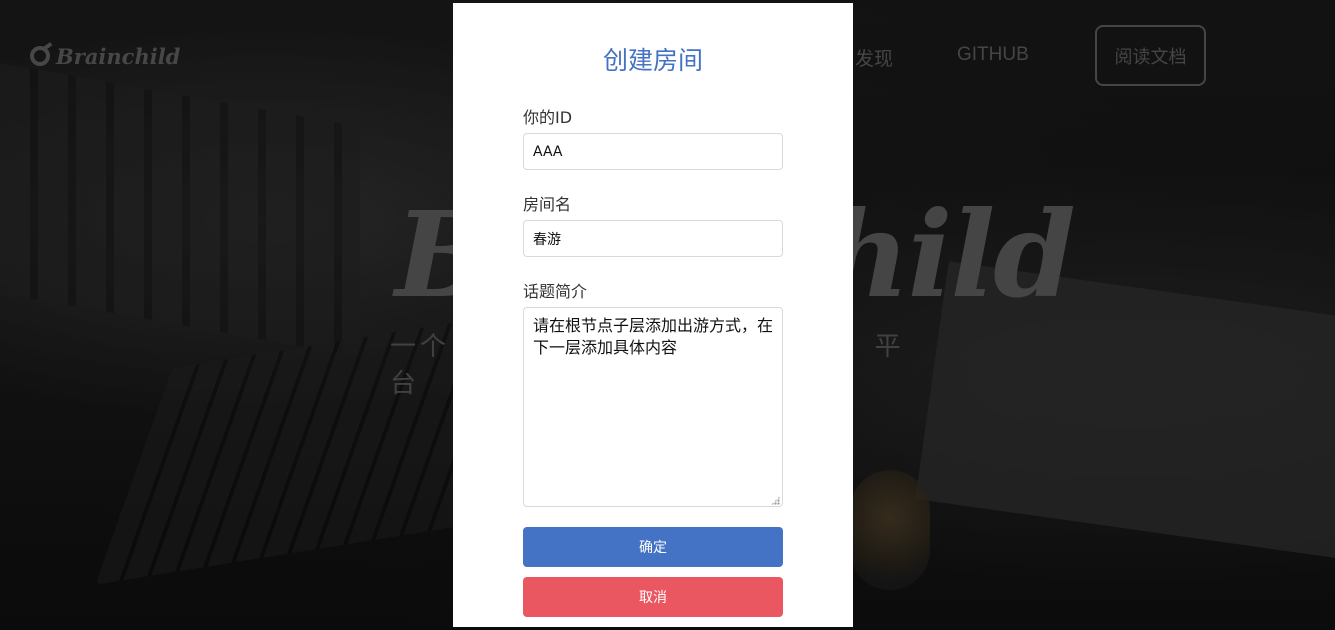 This screenshot has width=1335, height=630. Describe the element at coordinates (547, 204) in the screenshot. I see `room-name-label: 房间名` at that location.